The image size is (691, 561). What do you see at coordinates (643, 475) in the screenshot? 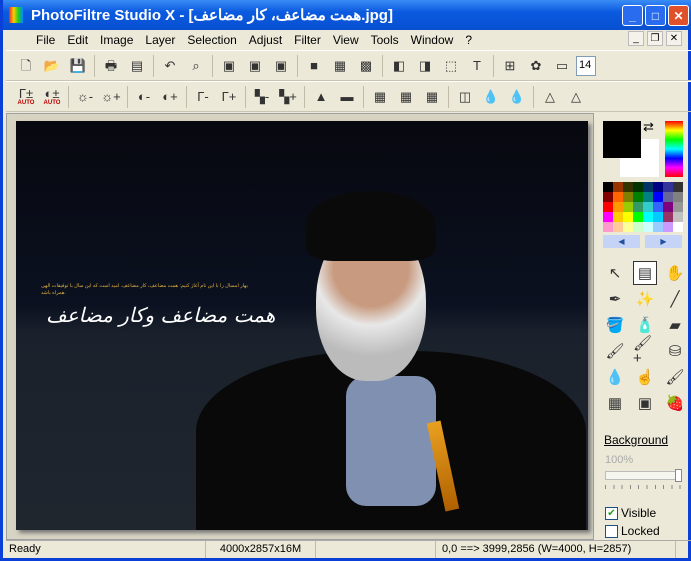
I see `opacity-slider` at bounding box center [643, 475].